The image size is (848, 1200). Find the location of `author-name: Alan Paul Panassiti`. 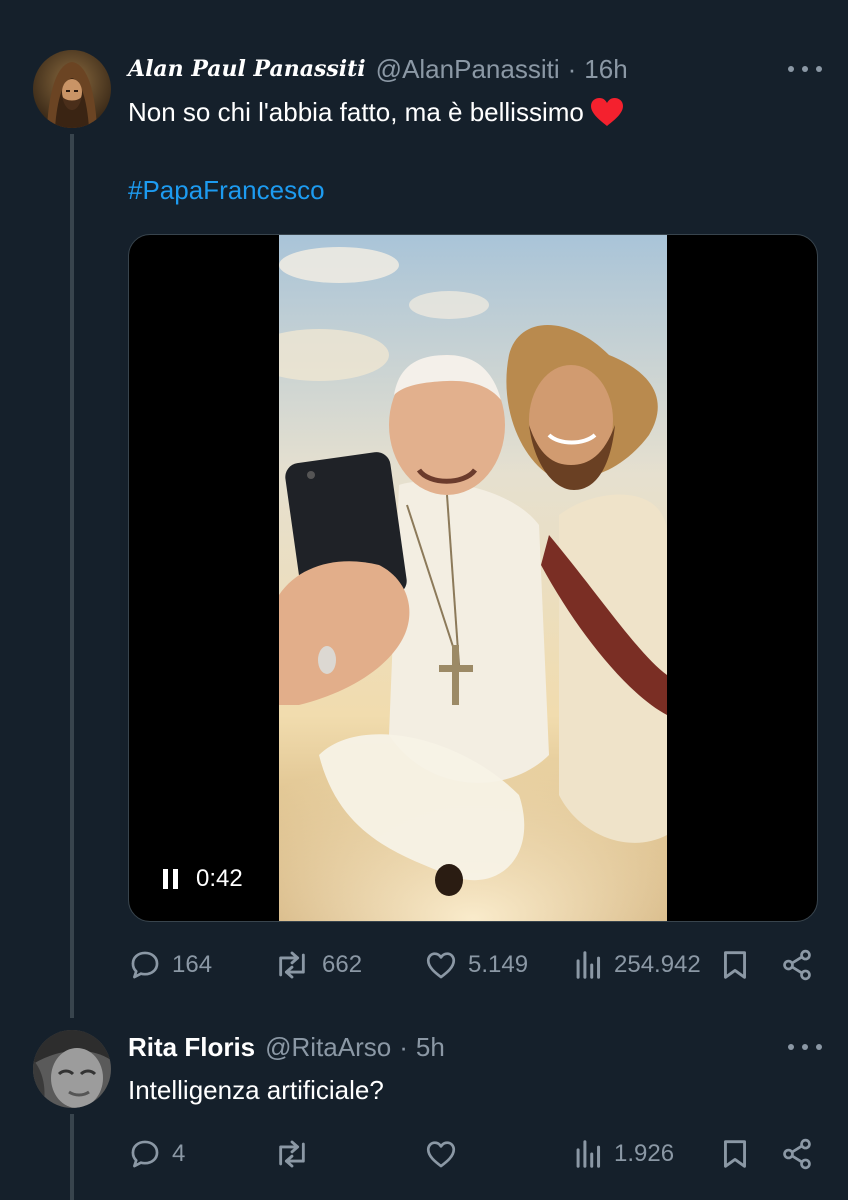

author-name: Alan Paul Panassiti is located at coordinates (247, 69).